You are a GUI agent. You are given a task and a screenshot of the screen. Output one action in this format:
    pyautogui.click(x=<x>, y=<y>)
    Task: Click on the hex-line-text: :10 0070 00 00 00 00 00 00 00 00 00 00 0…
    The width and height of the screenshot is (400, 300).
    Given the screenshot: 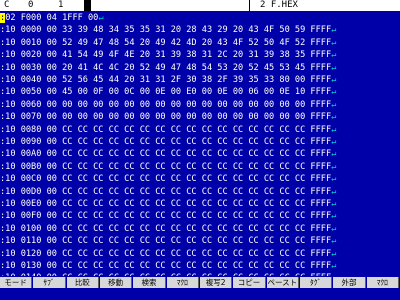 What is the action you would take?
    pyautogui.click(x=166, y=117)
    